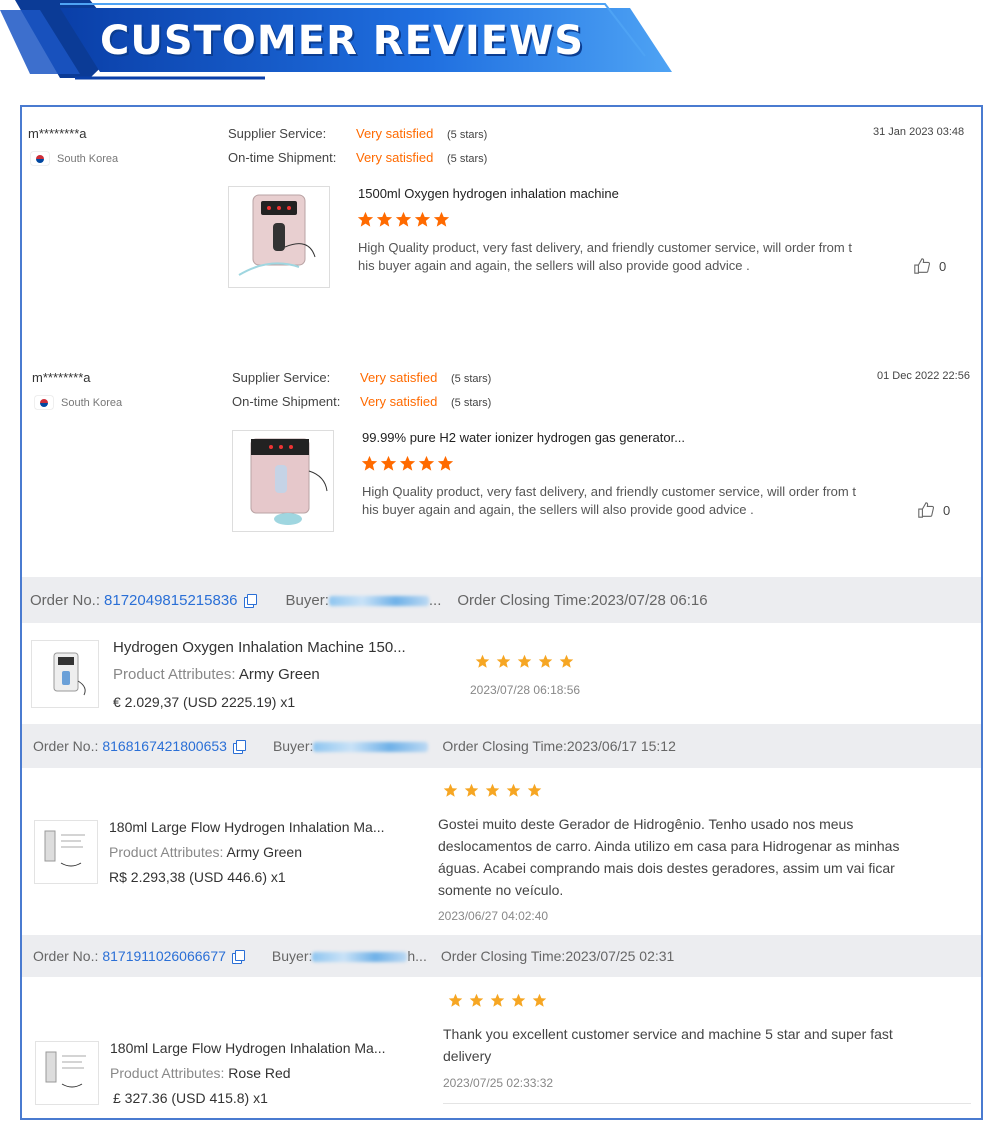 This screenshot has height=1148, width=1000. I want to click on attr-value: Rose Red, so click(259, 1073).